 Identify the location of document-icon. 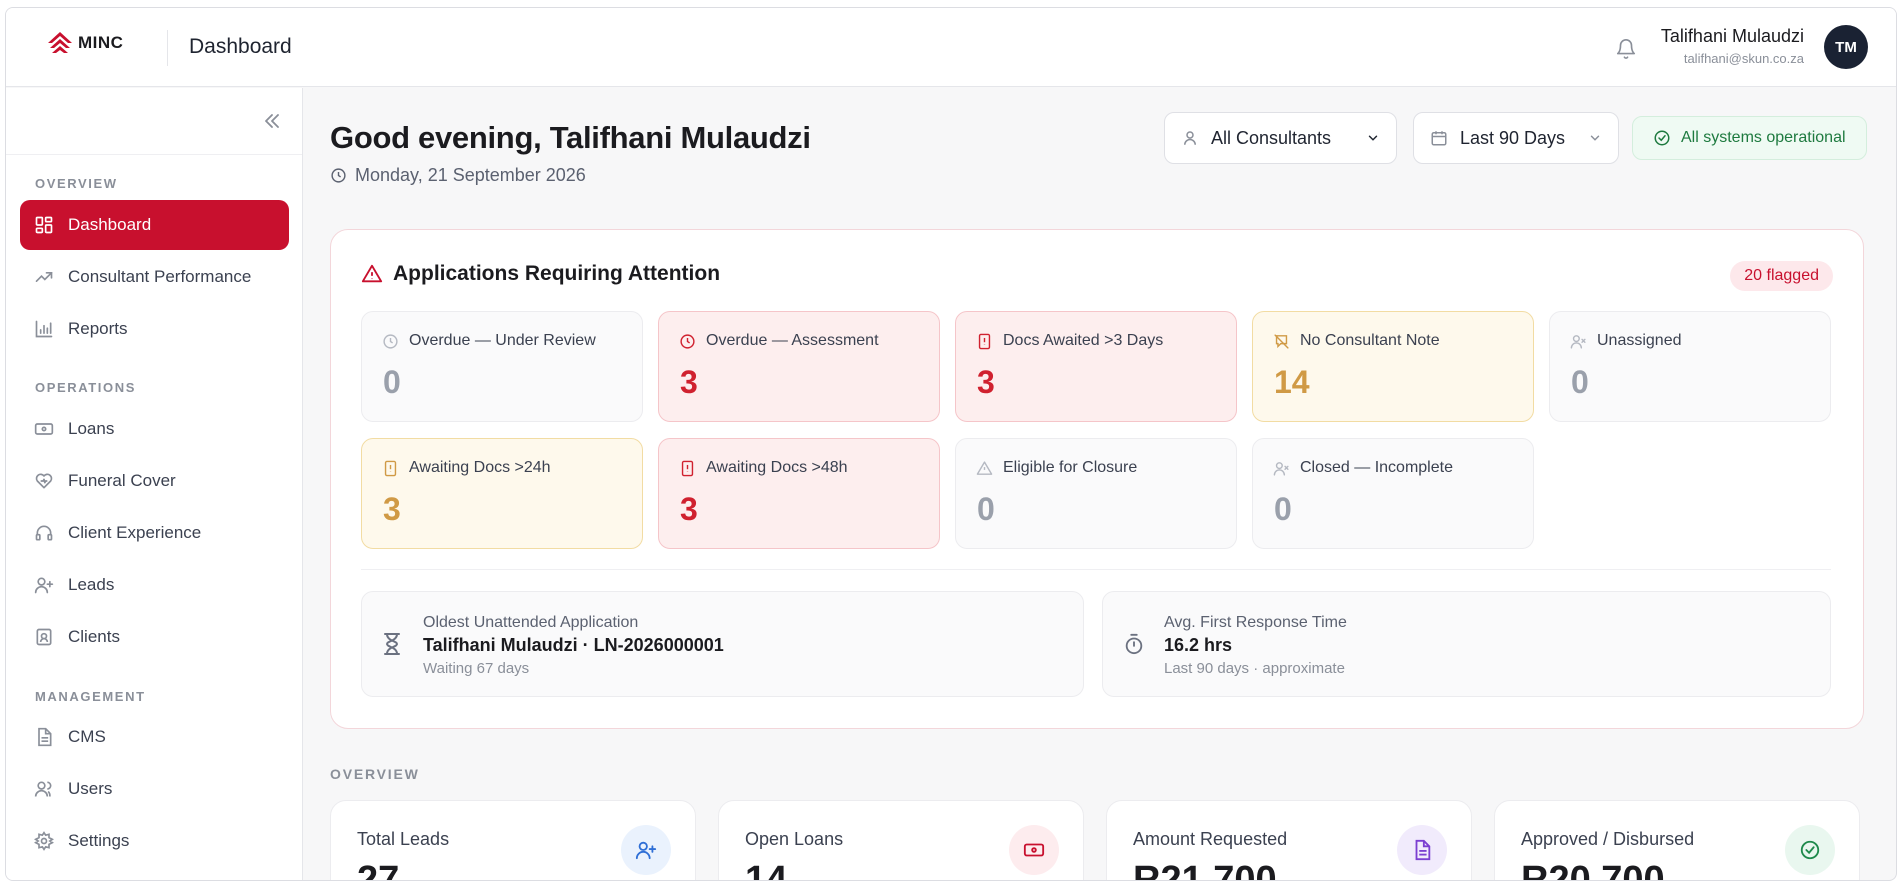
(1422, 850).